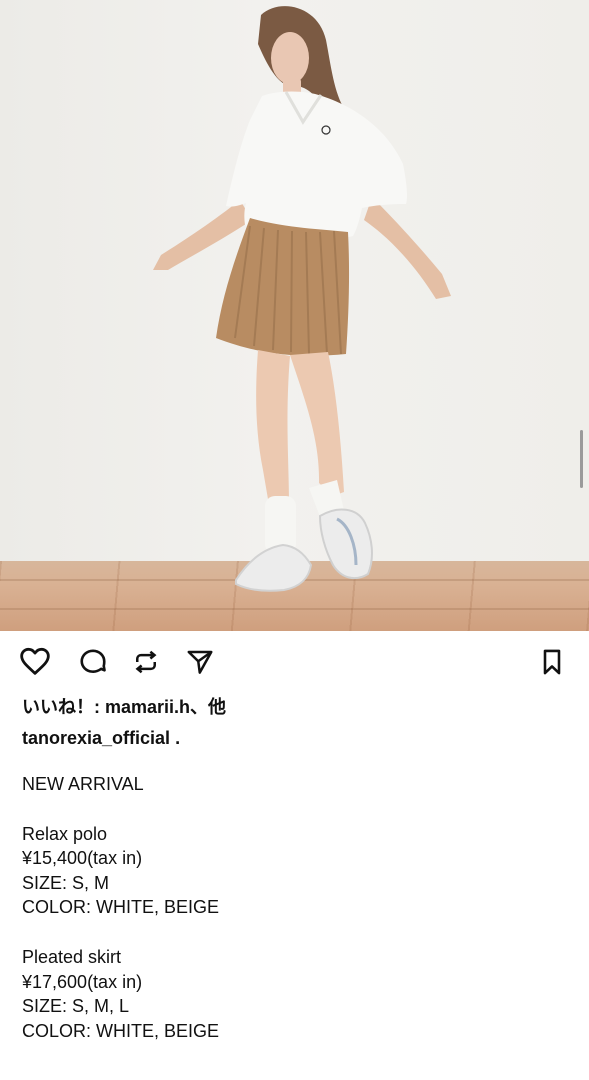 Image resolution: width=589 pixels, height=1080 pixels. I want to click on send-icon, so click(200, 662).